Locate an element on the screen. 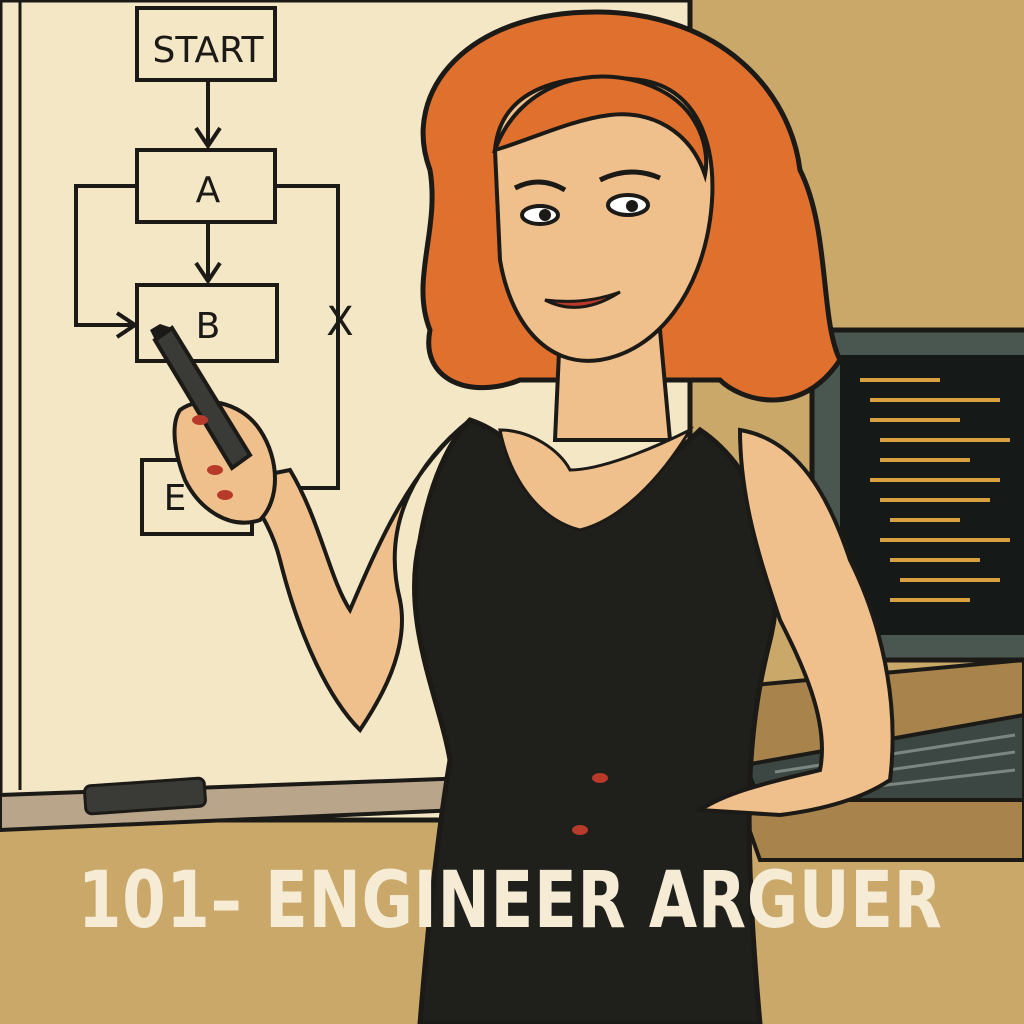 The width and height of the screenshot is (1024, 1024). flow-node-b-label: B is located at coordinates (208, 326).